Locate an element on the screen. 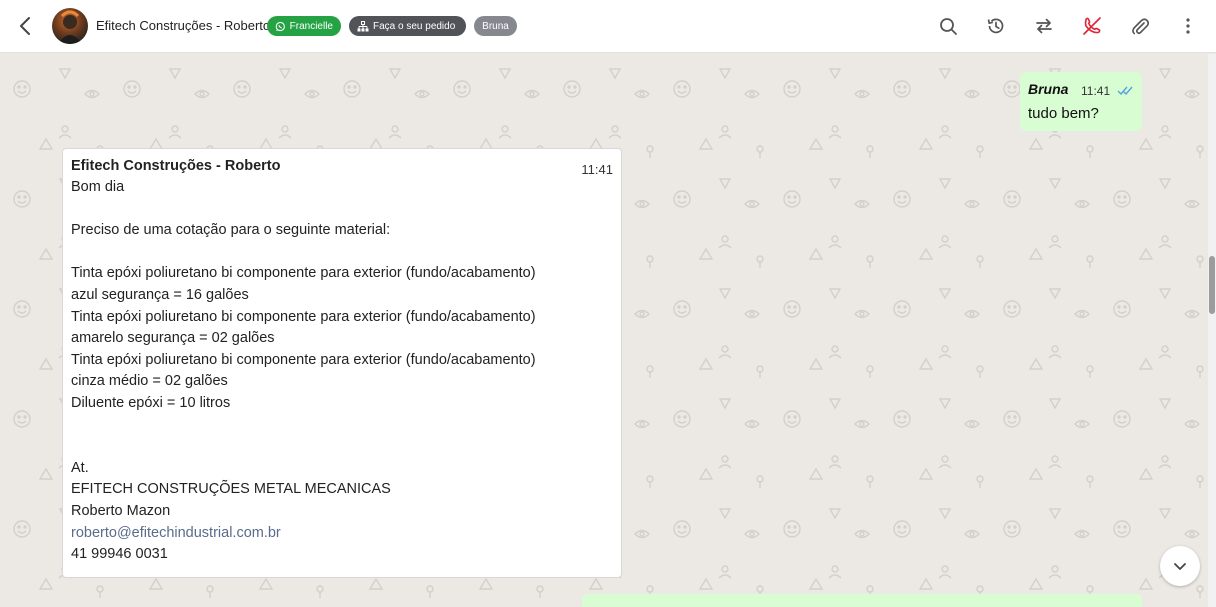 The image size is (1216, 607). tag-label: Francielle is located at coordinates (311, 26).